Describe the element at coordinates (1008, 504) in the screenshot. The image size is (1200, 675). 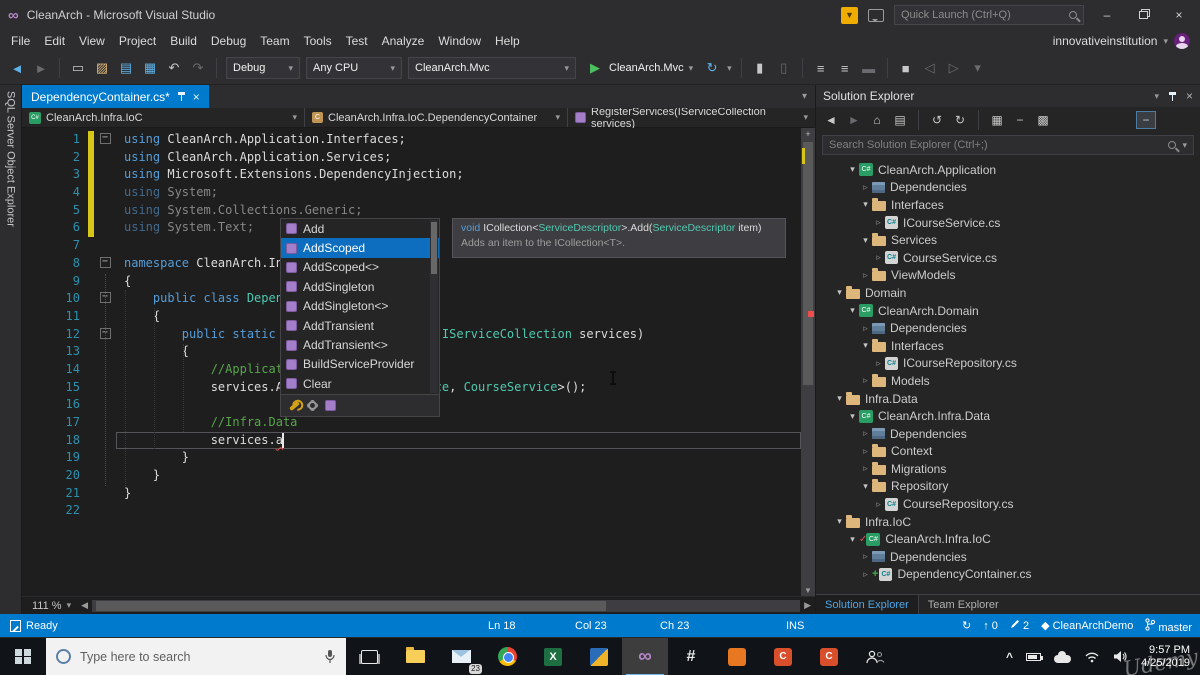
I see `tree-item-courserepository-cs: ▹ C# CourseRepository.cs` at that location.